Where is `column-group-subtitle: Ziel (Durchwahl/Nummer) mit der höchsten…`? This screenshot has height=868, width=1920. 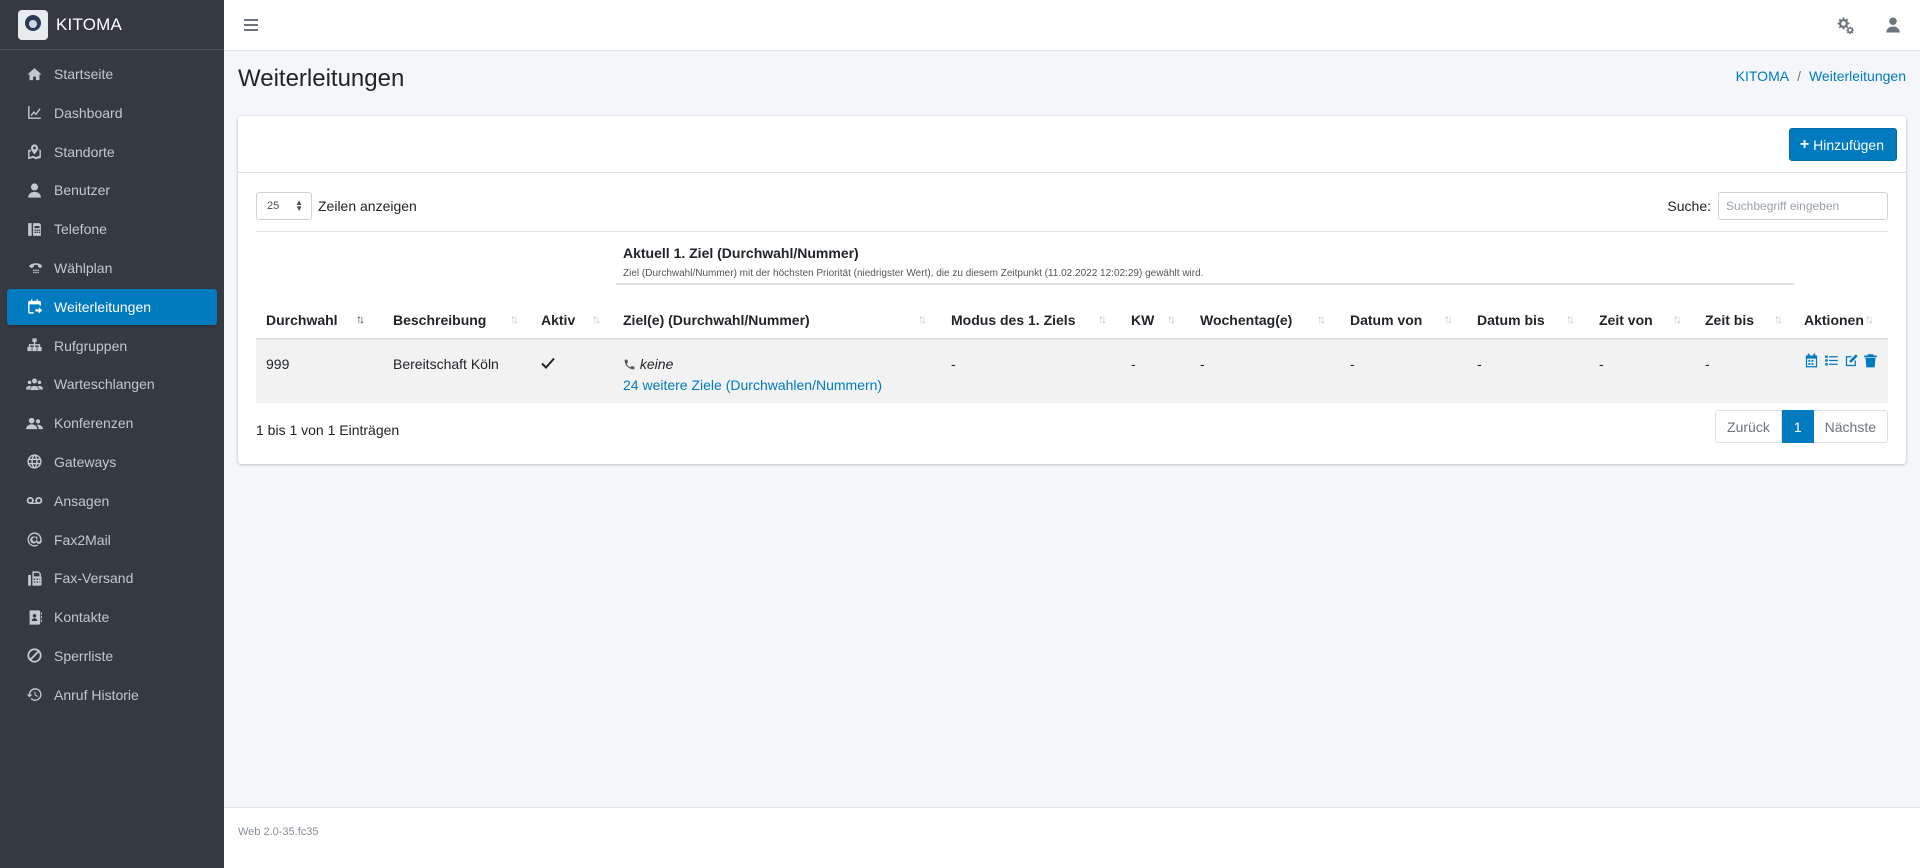
column-group-subtitle: Ziel (Durchwahl/Nummer) mit der höchsten… is located at coordinates (913, 273).